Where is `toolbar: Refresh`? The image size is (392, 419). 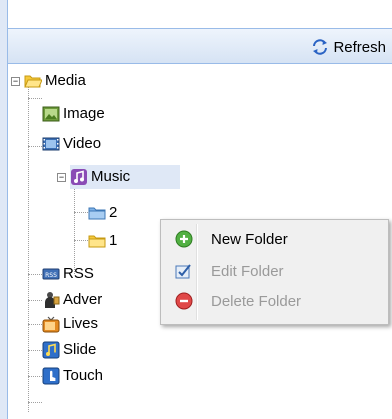 toolbar: Refresh is located at coordinates (200, 46).